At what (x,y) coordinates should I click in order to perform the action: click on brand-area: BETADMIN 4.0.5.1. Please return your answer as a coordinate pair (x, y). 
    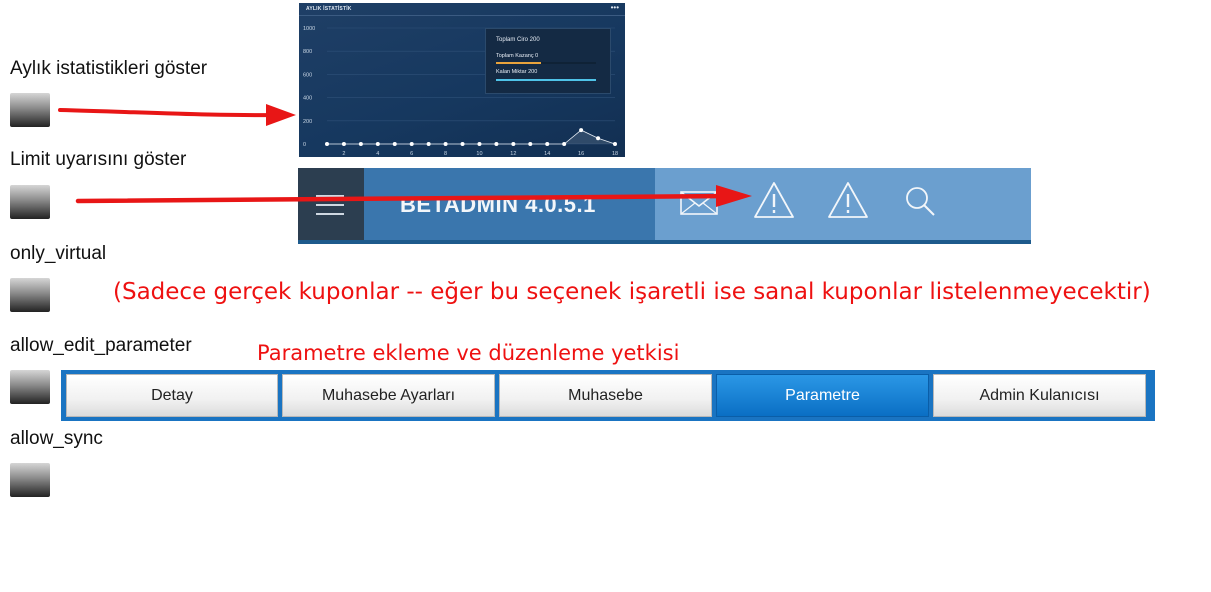
    Looking at the image, I should click on (509, 206).